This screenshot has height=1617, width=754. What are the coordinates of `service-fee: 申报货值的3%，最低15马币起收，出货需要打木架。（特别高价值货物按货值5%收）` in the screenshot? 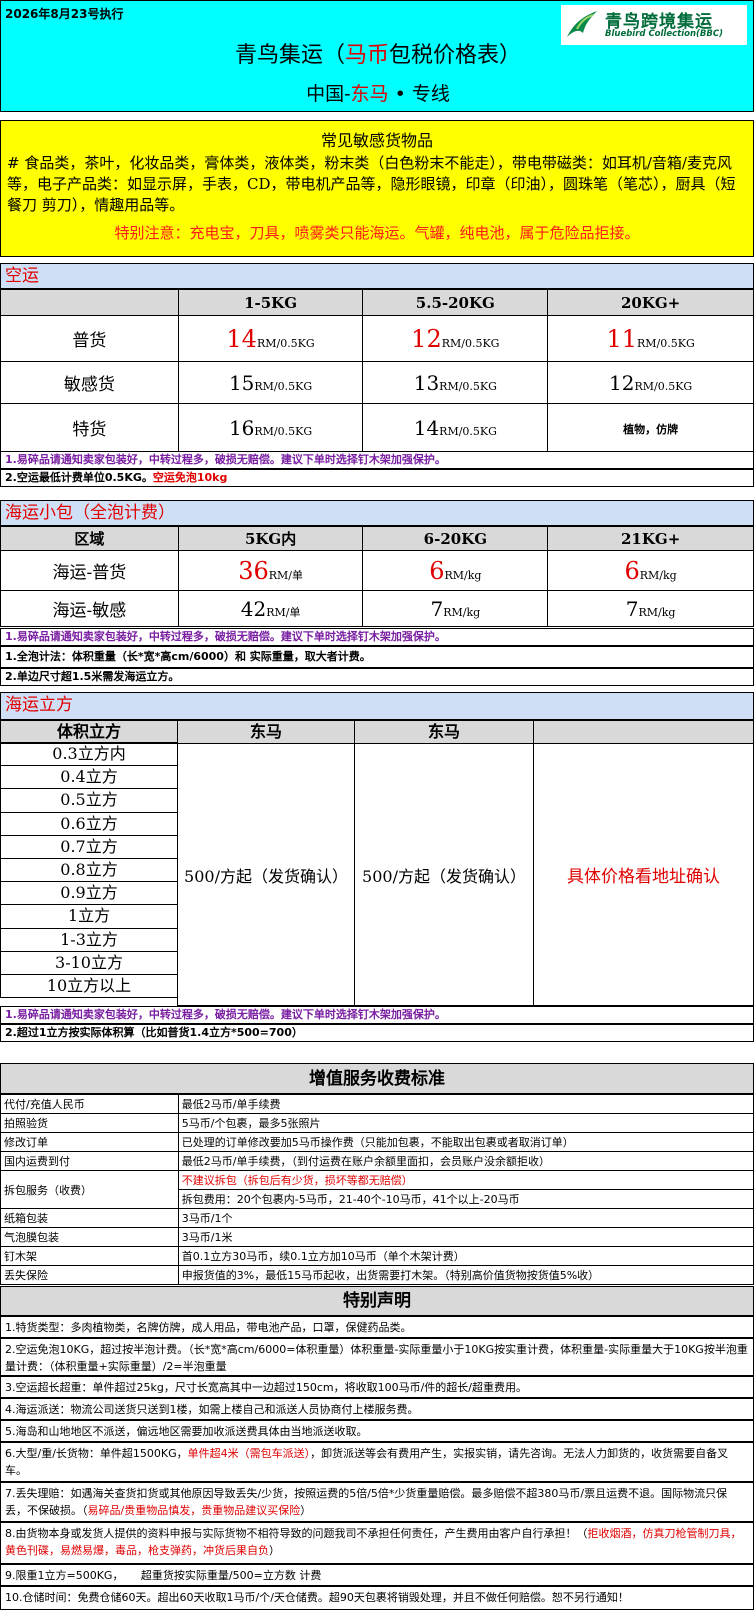 It's located at (465, 1275).